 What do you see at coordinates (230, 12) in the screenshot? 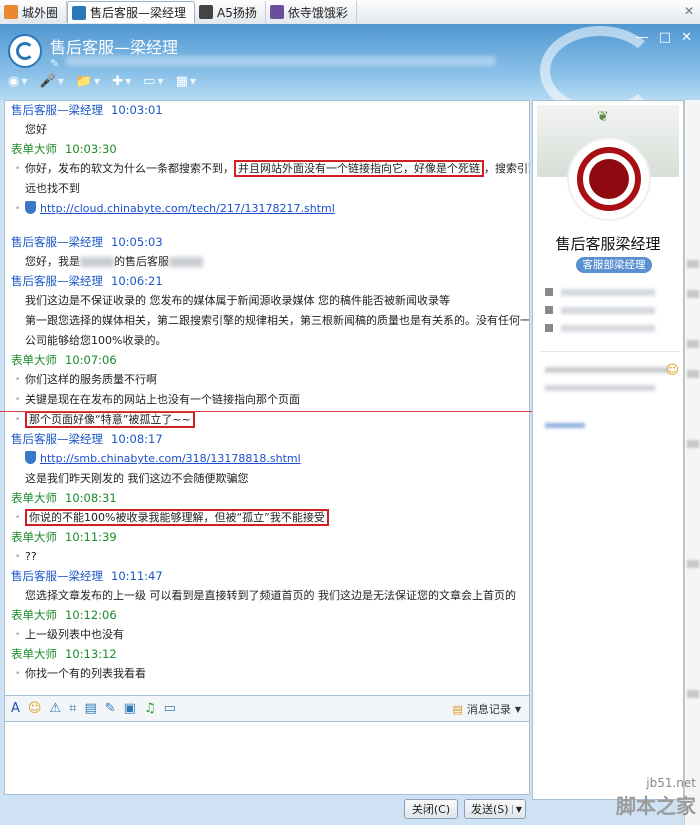
I see `tab-2: A5扬扬` at bounding box center [230, 12].